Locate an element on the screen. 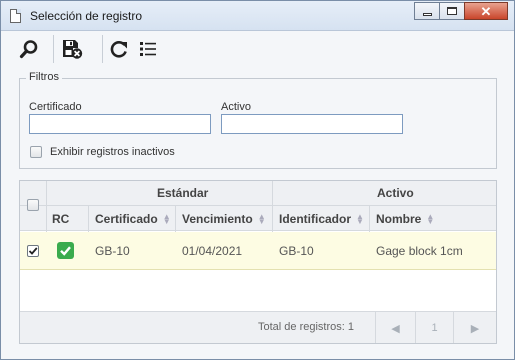 The height and width of the screenshot is (360, 515). save-cancel-icon is located at coordinates (73, 49).